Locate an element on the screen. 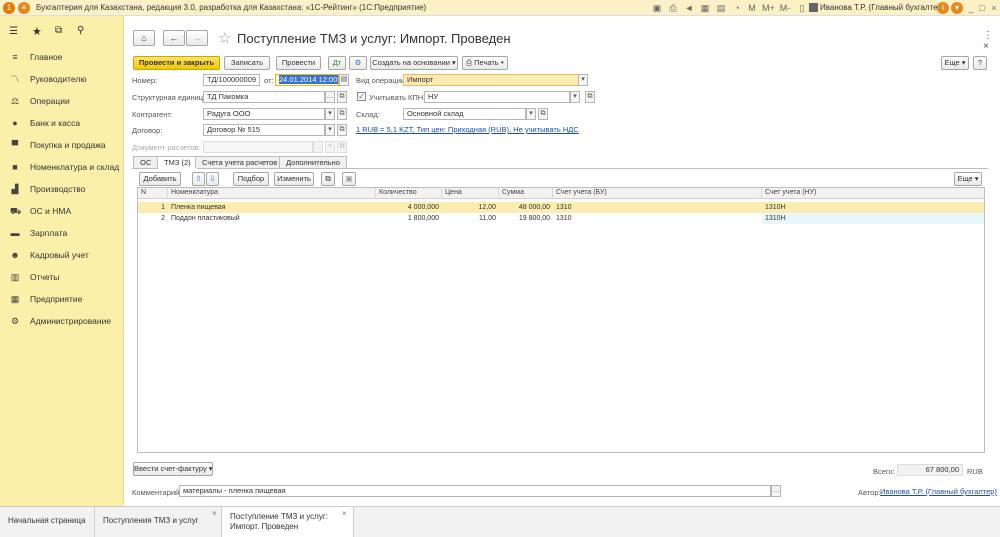 The height and width of the screenshot is (537, 1000). settlement-open-icon: ⧉ is located at coordinates (342, 147).